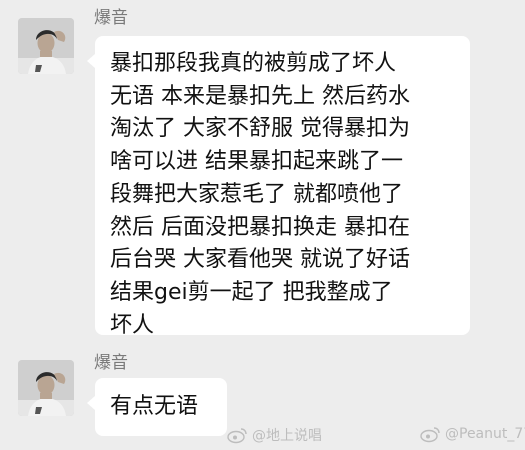  I want to click on watermark: @地上说唱, so click(274, 435).